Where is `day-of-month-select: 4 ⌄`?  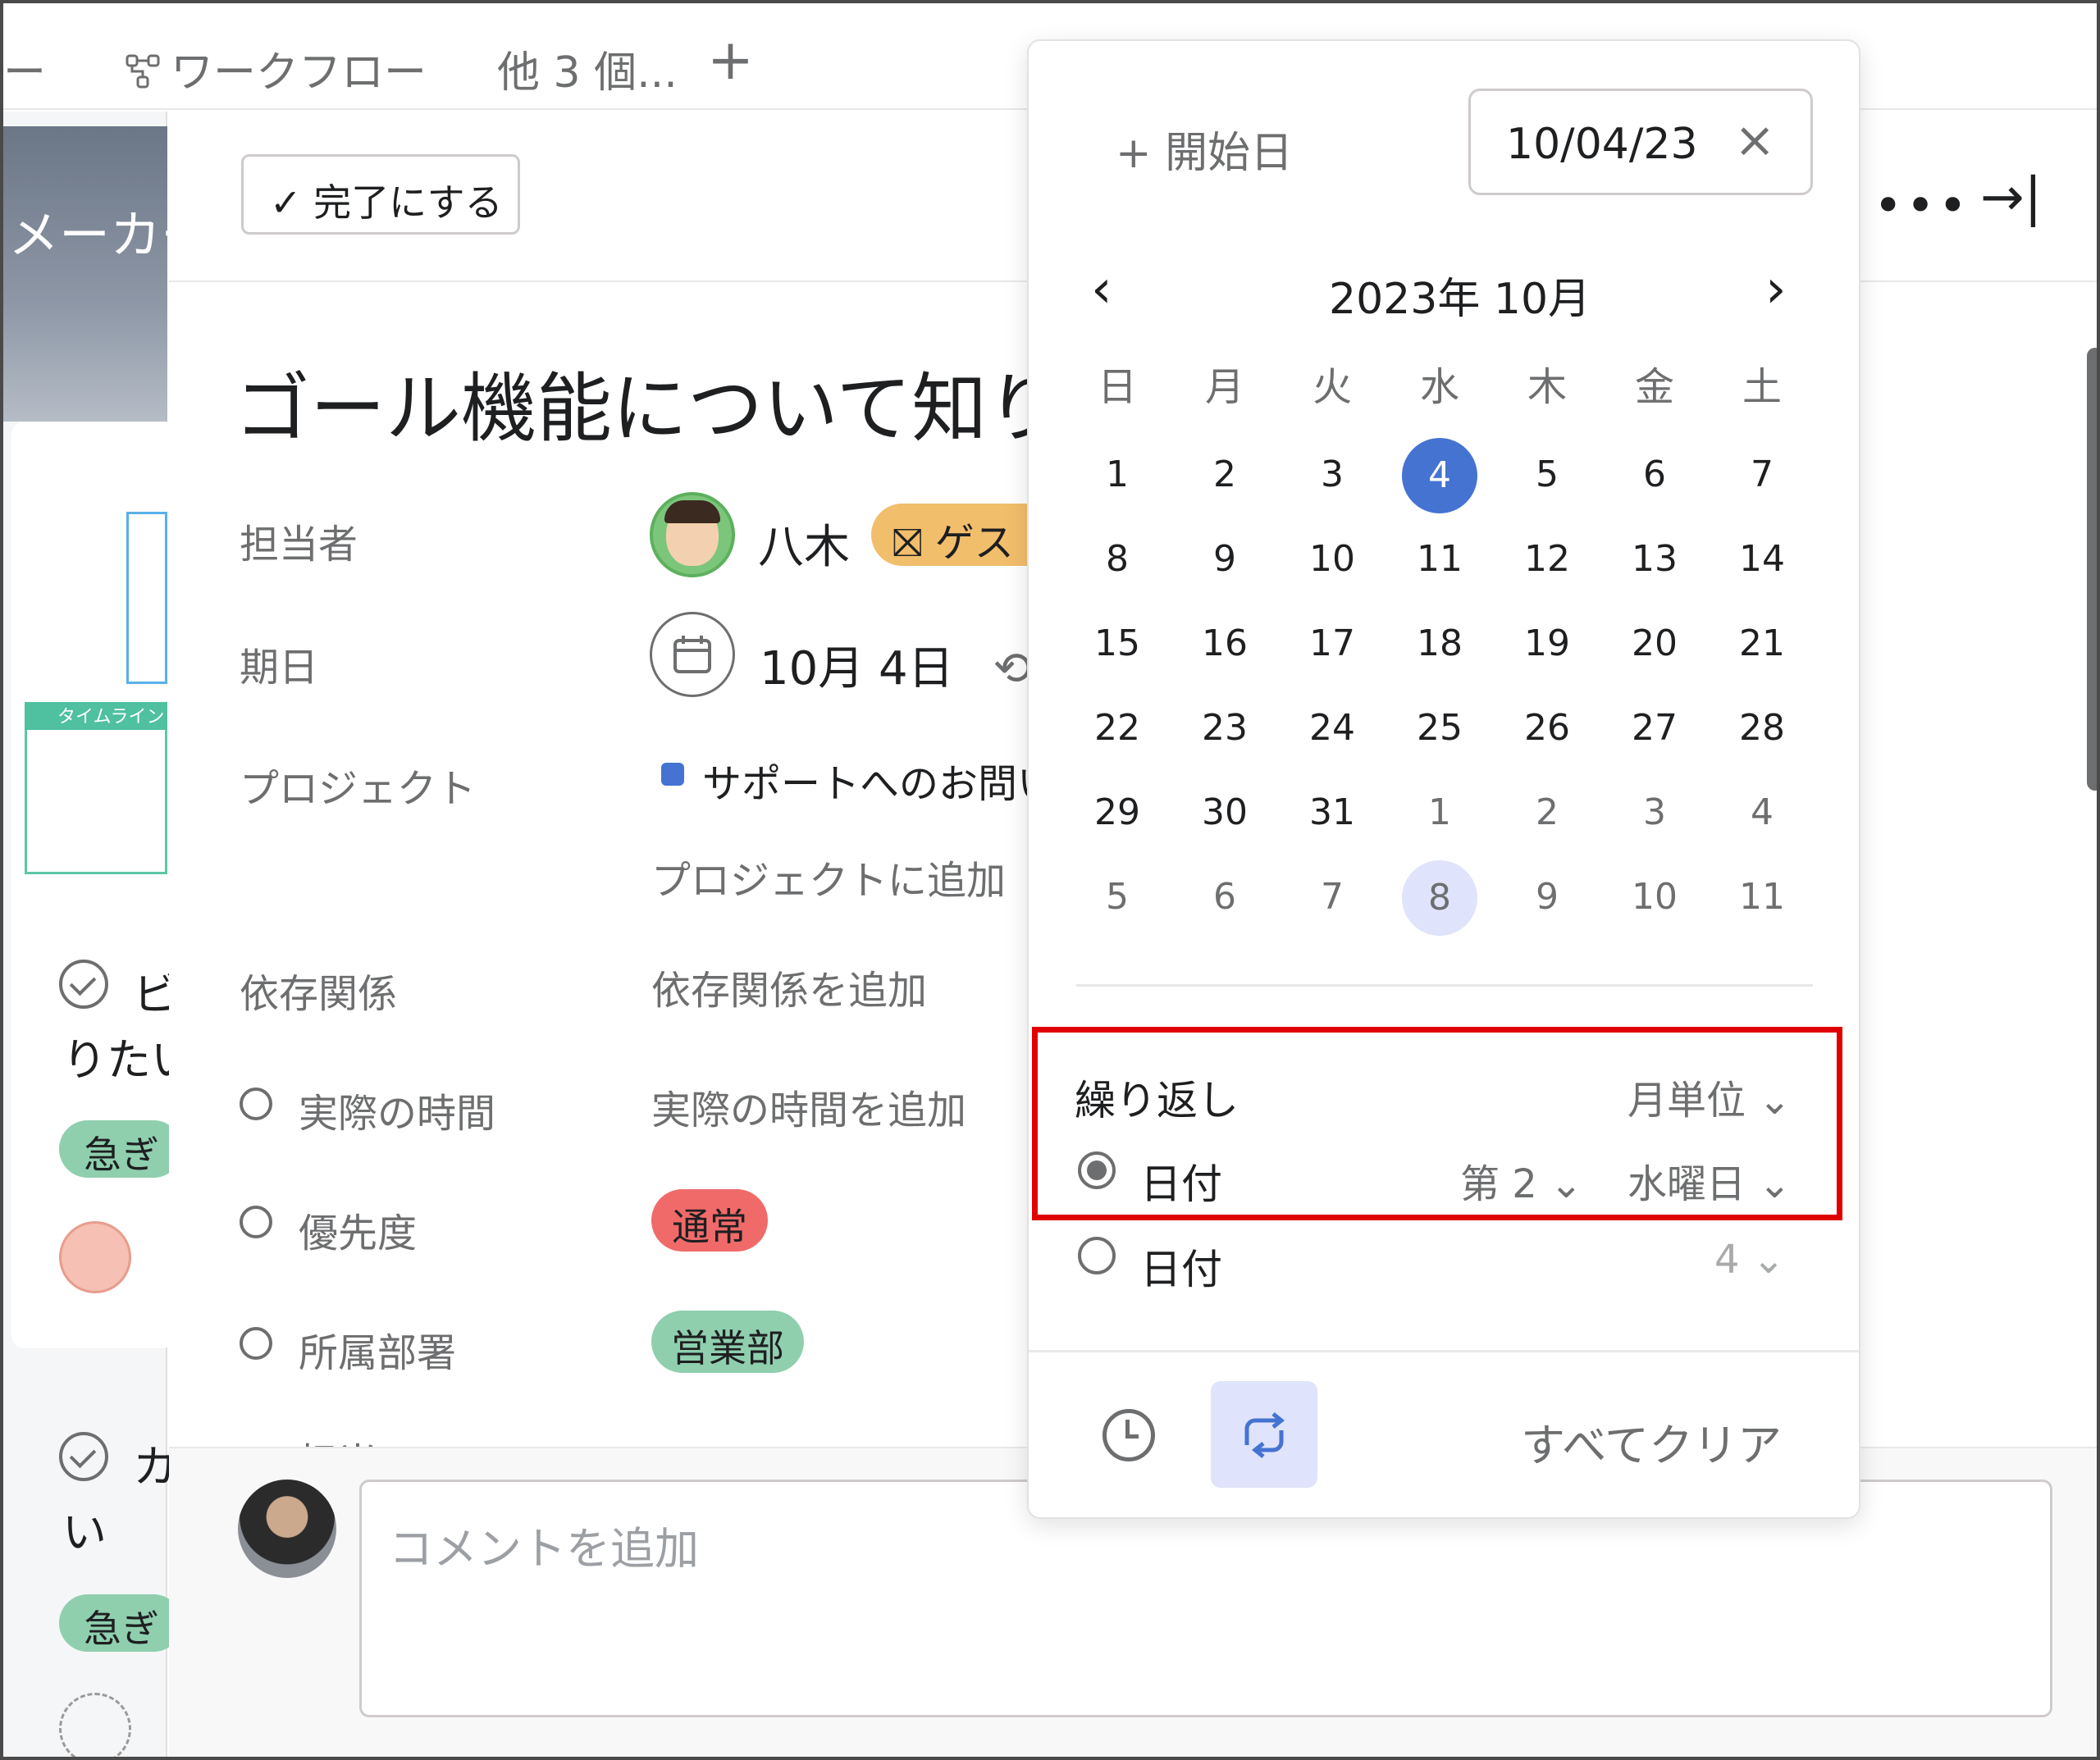 day-of-month-select: 4 ⌄ is located at coordinates (1750, 1260).